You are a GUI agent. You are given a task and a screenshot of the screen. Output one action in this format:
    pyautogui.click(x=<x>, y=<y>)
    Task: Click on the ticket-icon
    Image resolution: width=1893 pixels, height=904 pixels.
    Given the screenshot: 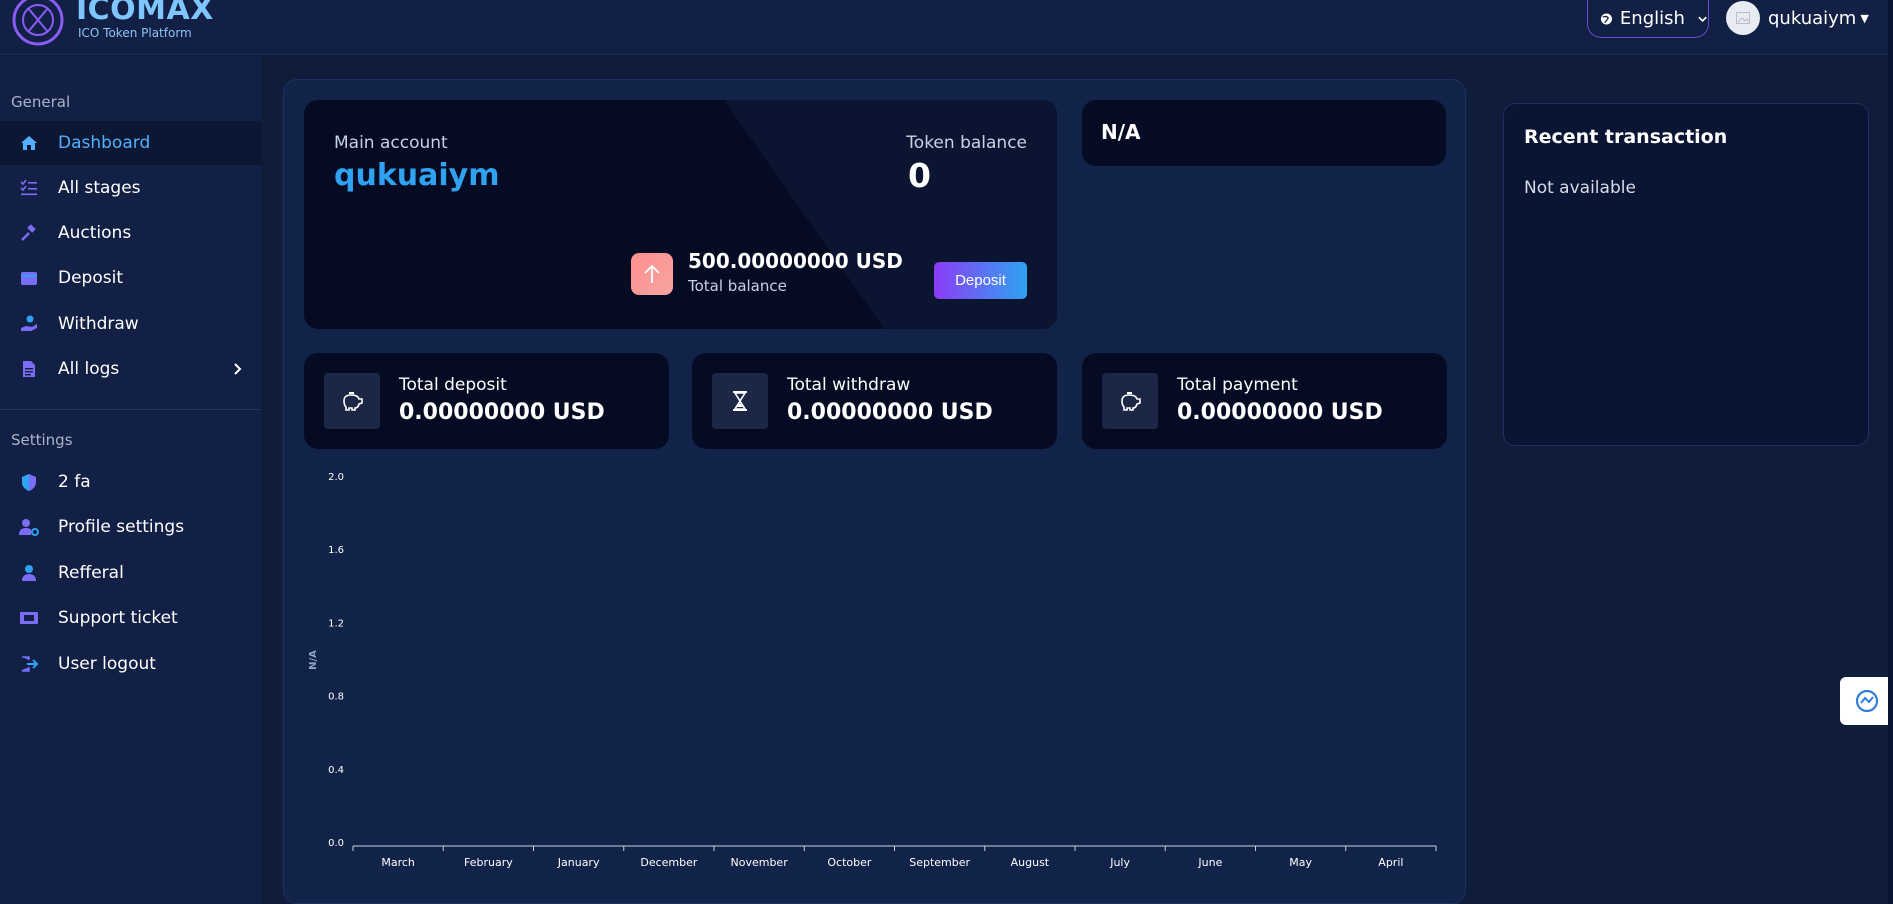 What is the action you would take?
    pyautogui.click(x=29, y=618)
    